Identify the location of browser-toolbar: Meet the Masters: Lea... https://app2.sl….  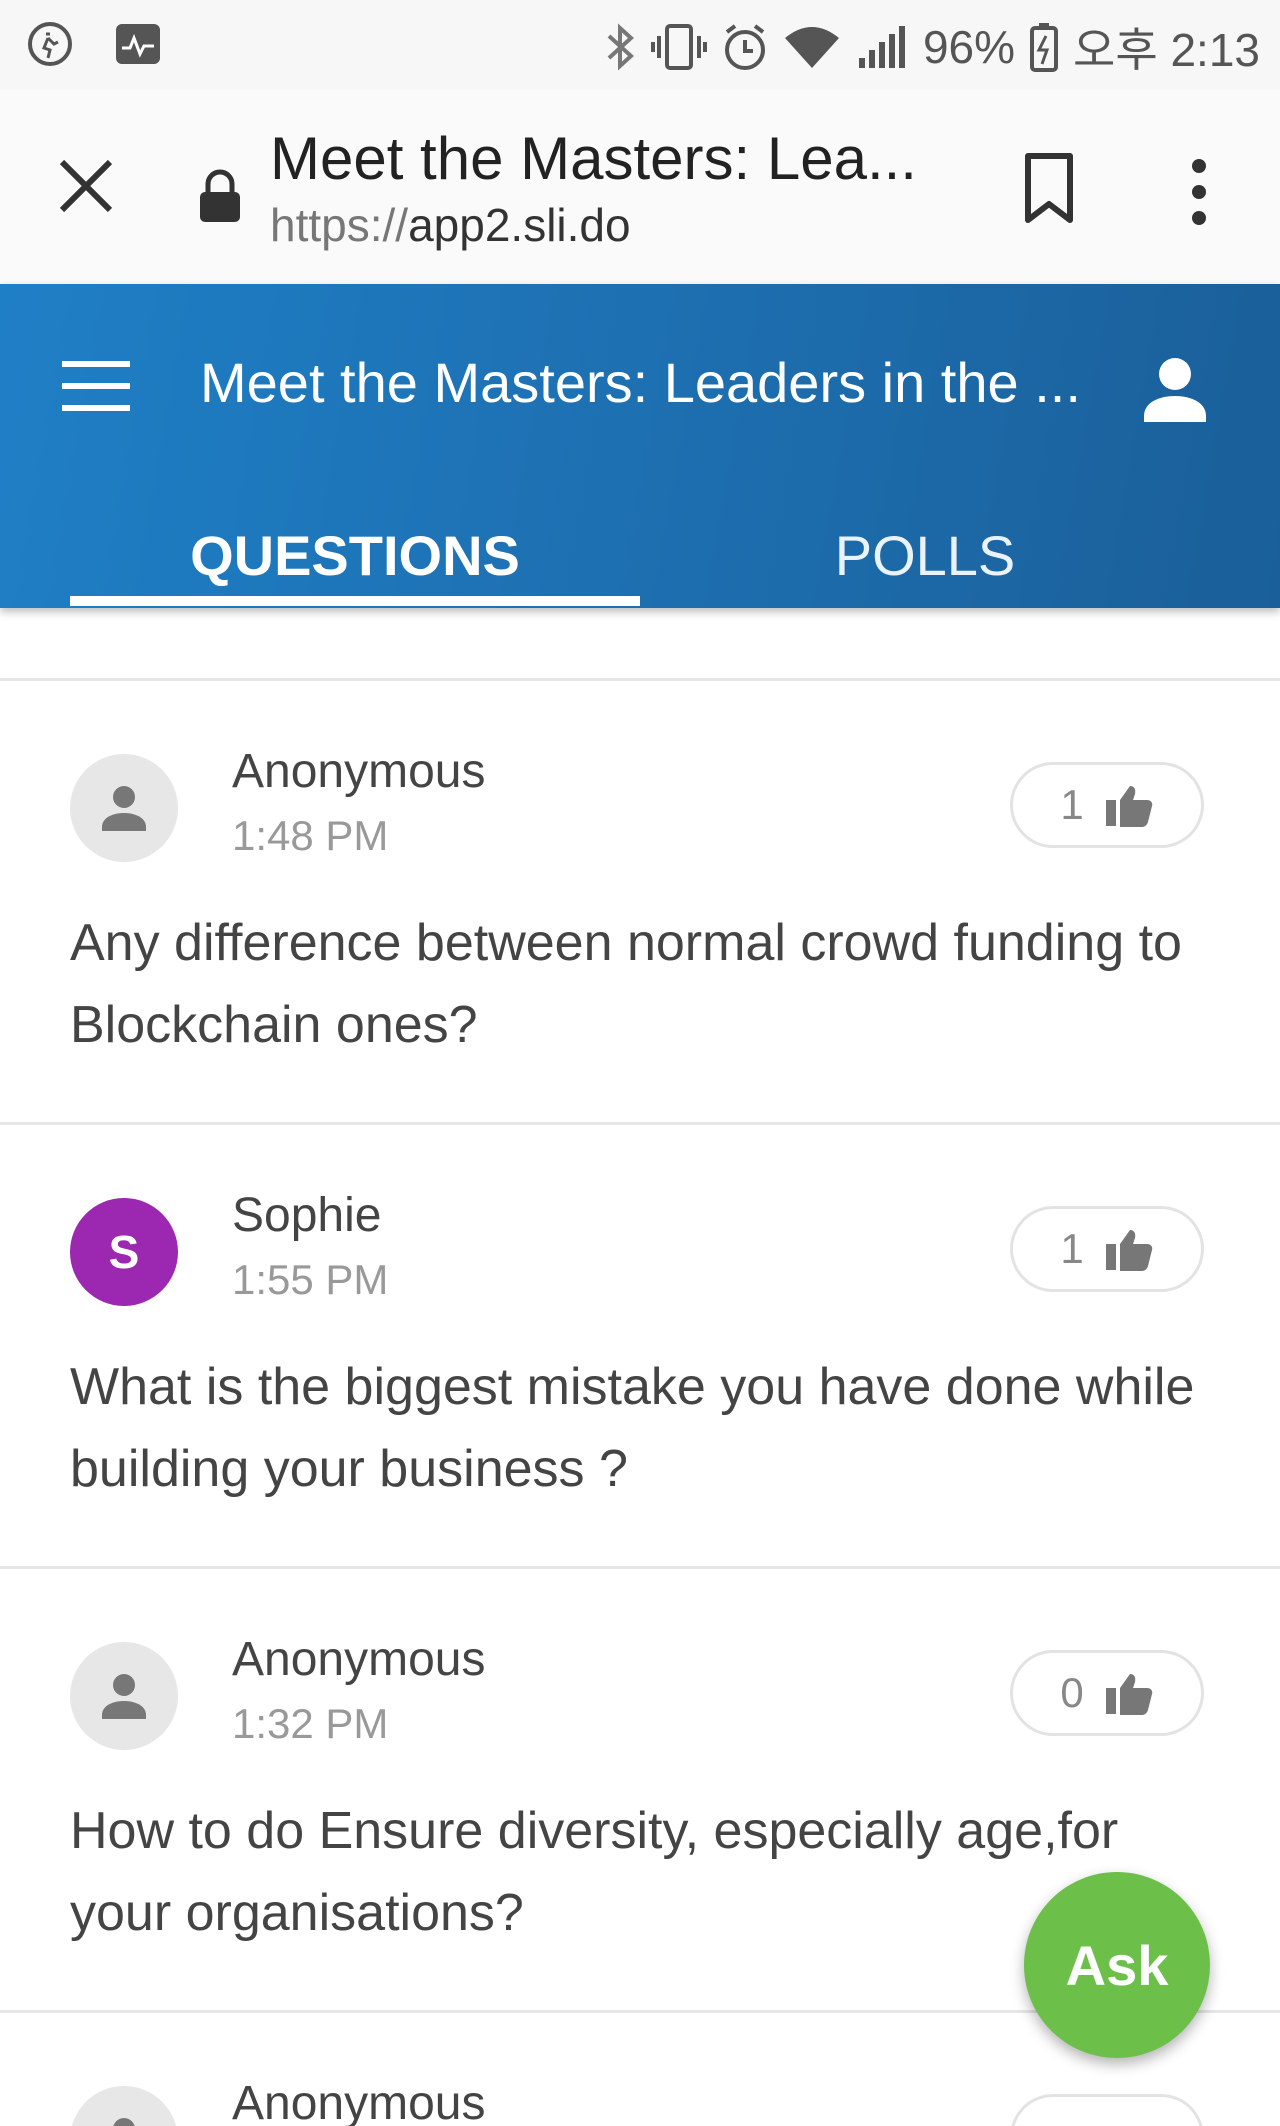
(640, 187).